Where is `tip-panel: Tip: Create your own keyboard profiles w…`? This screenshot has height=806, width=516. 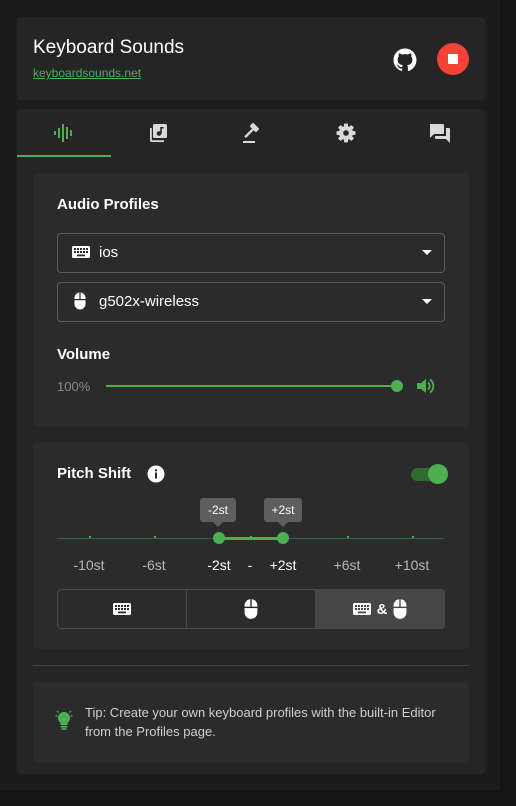
tip-panel: Tip: Create your own keyboard profiles w… is located at coordinates (251, 722).